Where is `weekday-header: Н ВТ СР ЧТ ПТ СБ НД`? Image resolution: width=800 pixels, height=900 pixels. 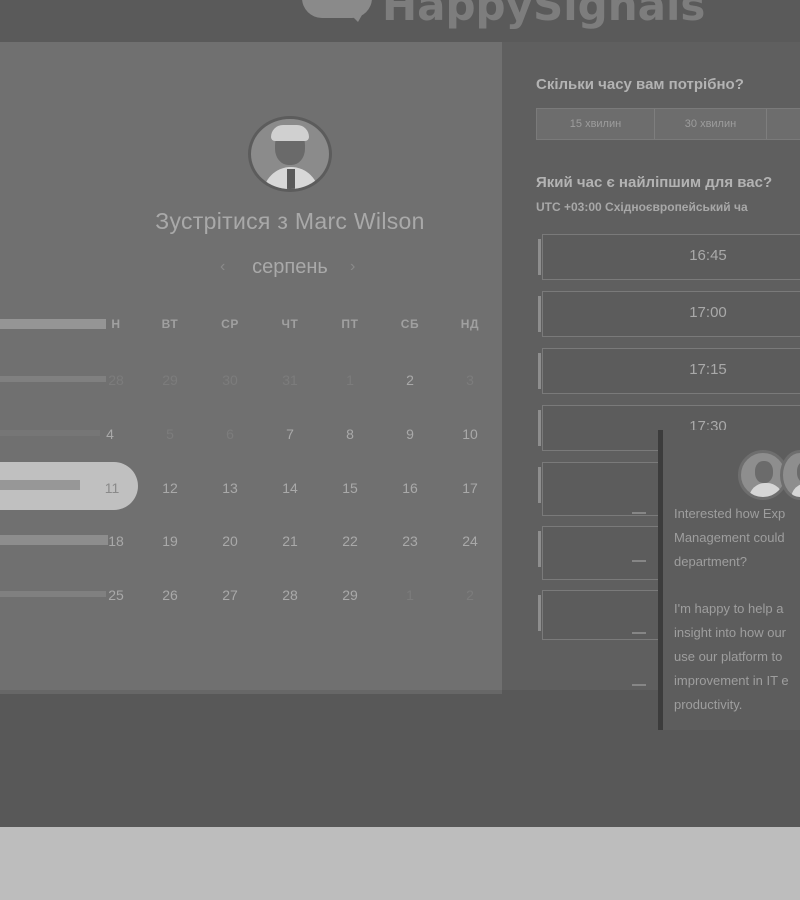 weekday-header: Н ВТ СР ЧТ ПТ СБ НД is located at coordinates (251, 327).